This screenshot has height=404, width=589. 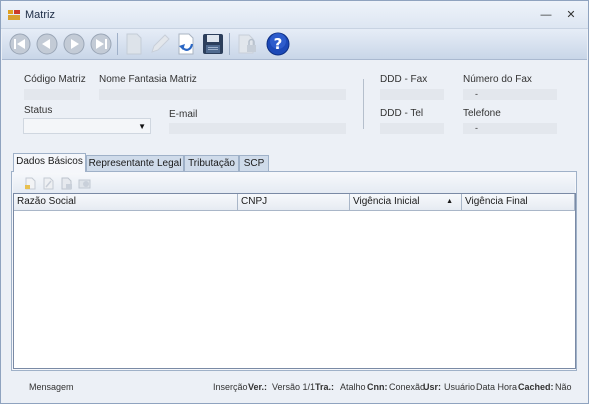 What do you see at coordinates (186, 44) in the screenshot?
I see `undo-icon` at bounding box center [186, 44].